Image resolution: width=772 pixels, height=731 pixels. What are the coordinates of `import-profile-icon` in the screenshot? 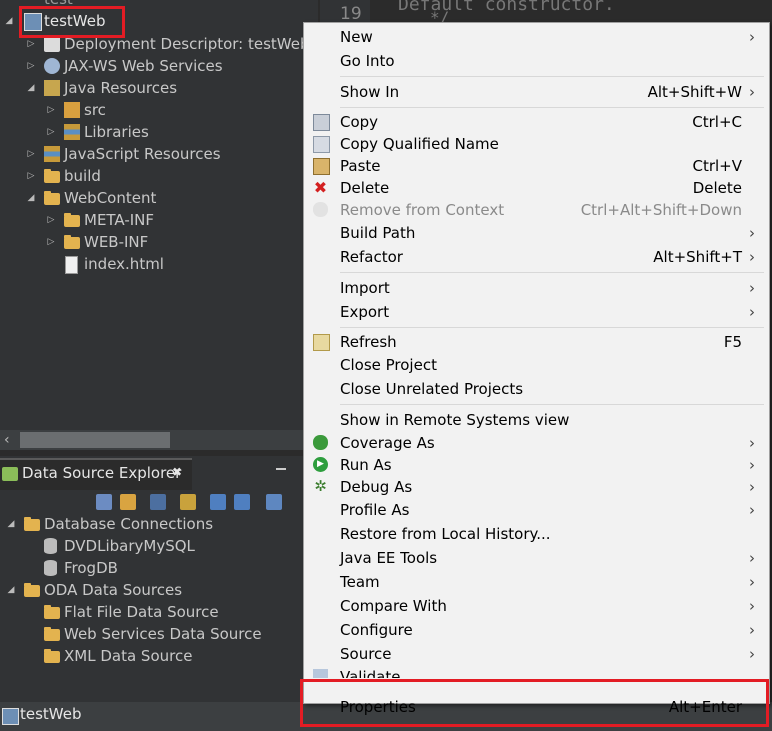 It's located at (218, 502).